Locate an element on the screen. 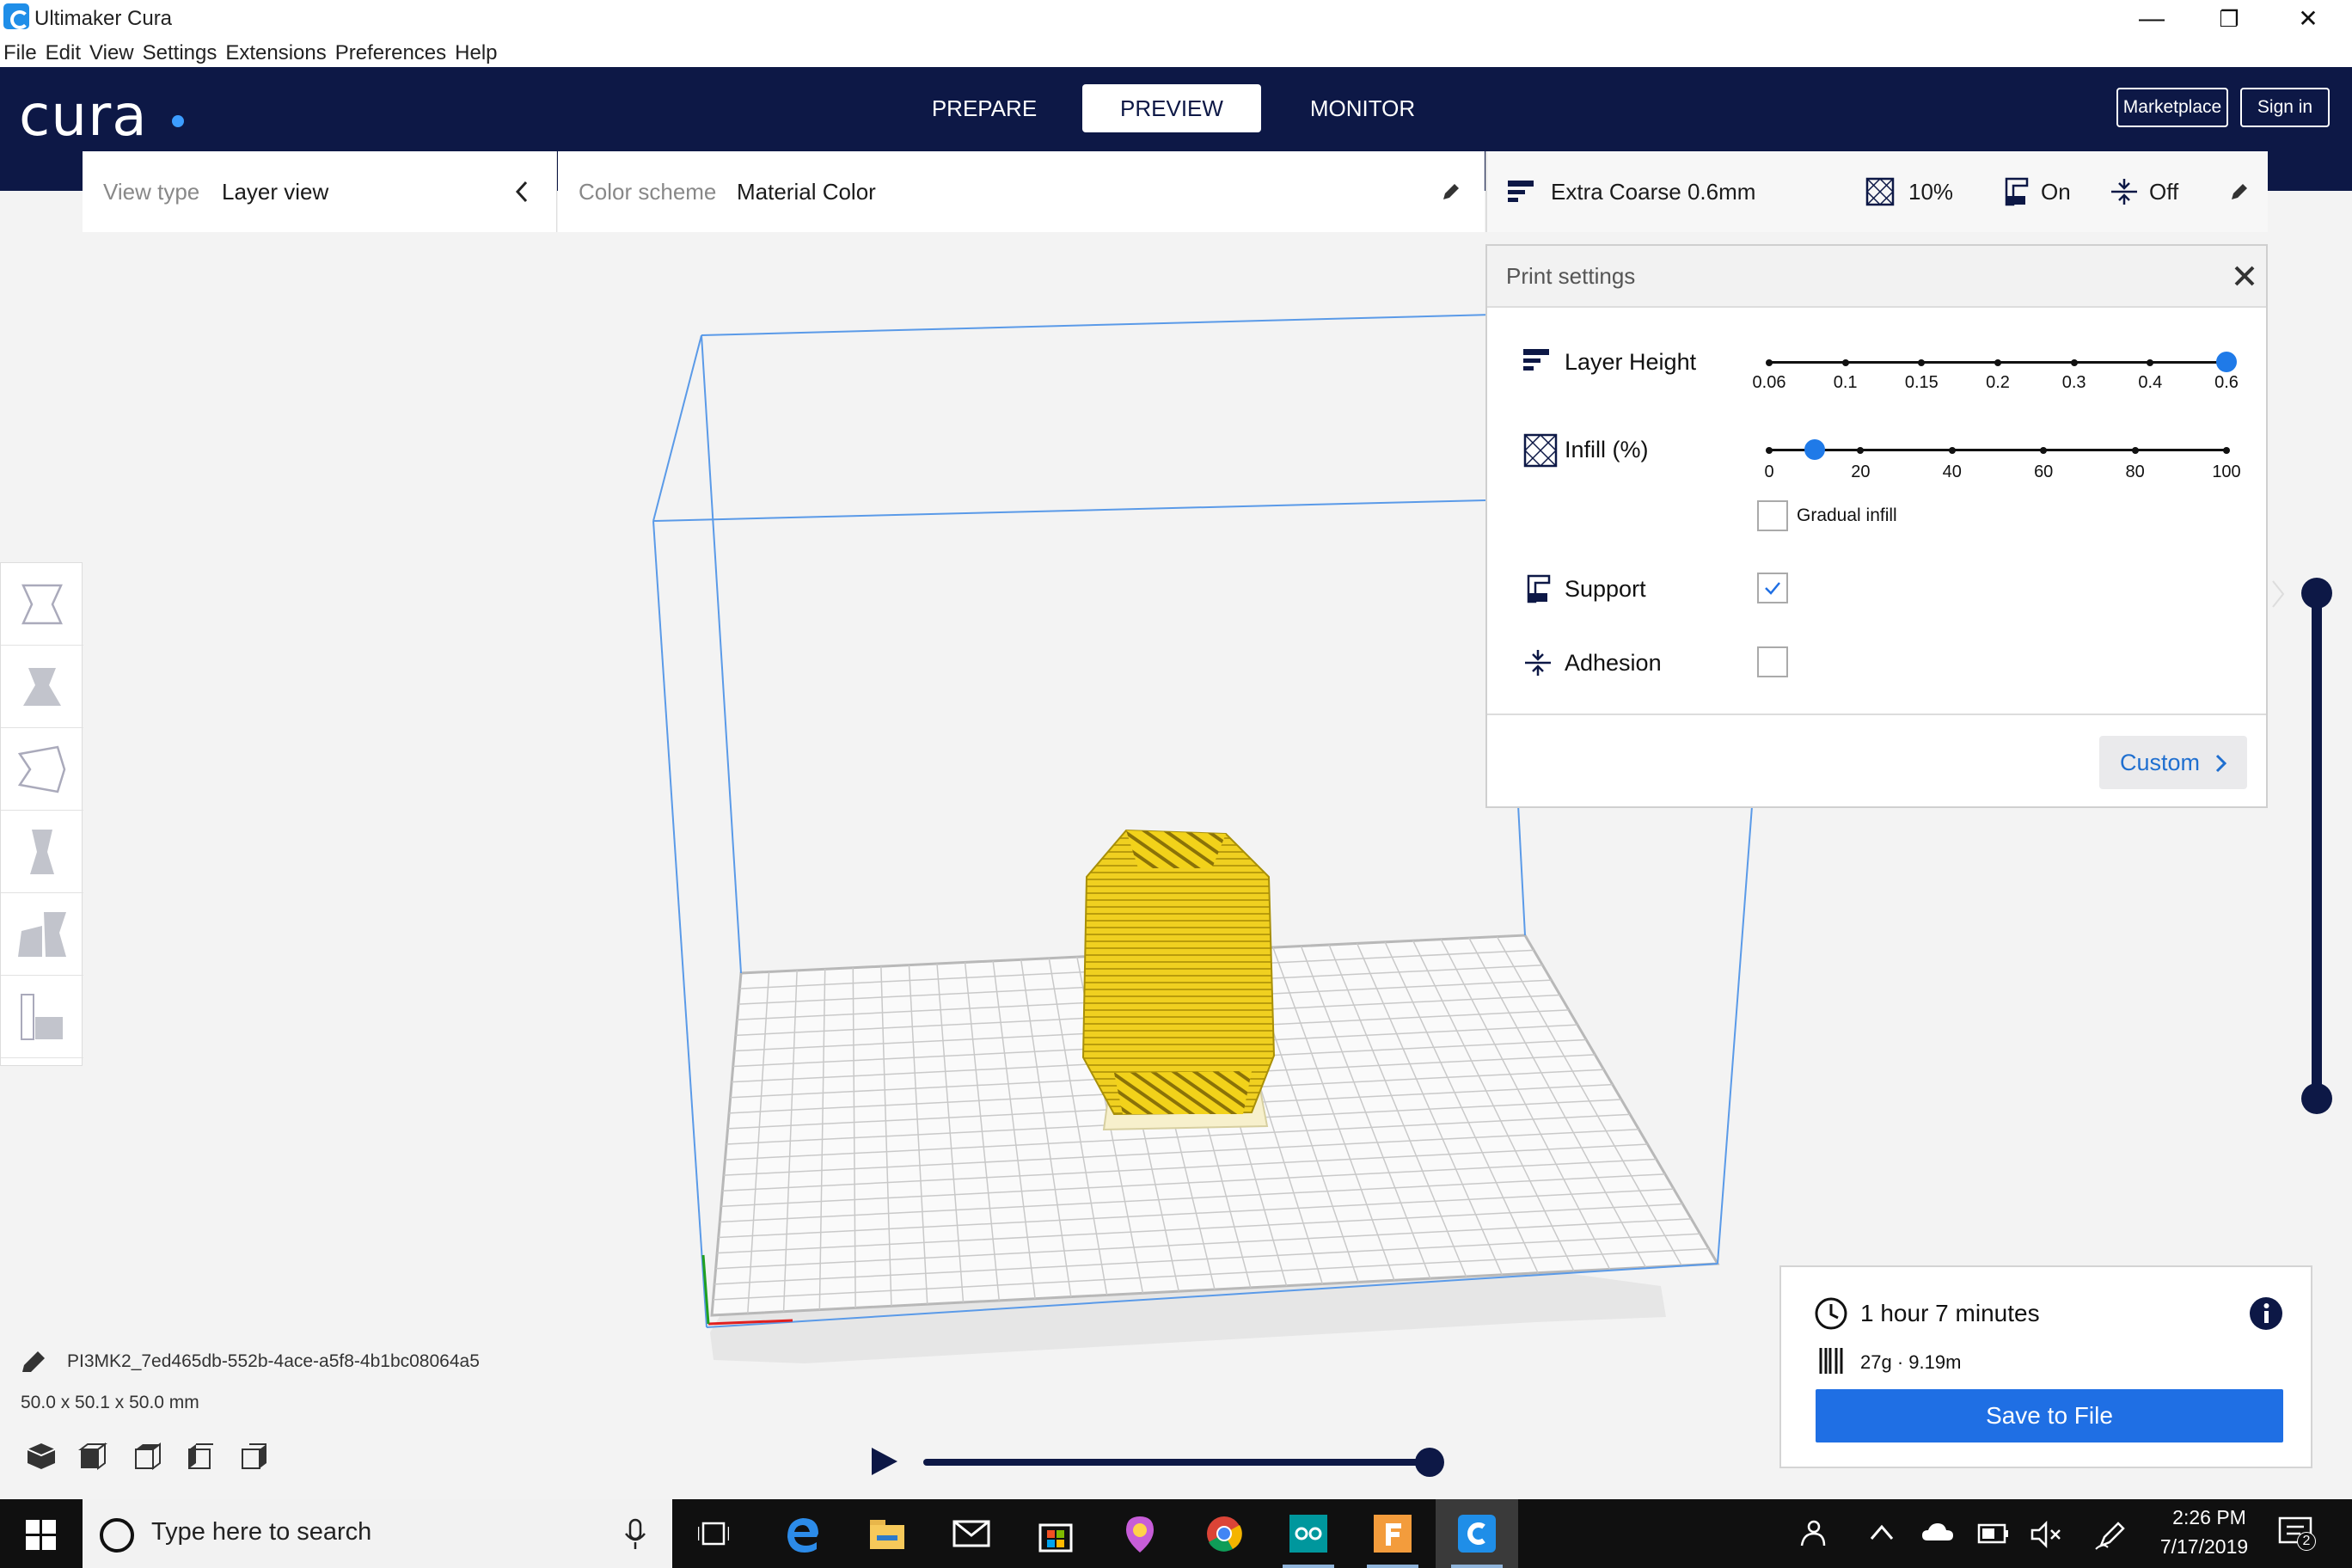 The height and width of the screenshot is (1568, 2352). onedrive-cloud-icon is located at coordinates (1937, 1533).